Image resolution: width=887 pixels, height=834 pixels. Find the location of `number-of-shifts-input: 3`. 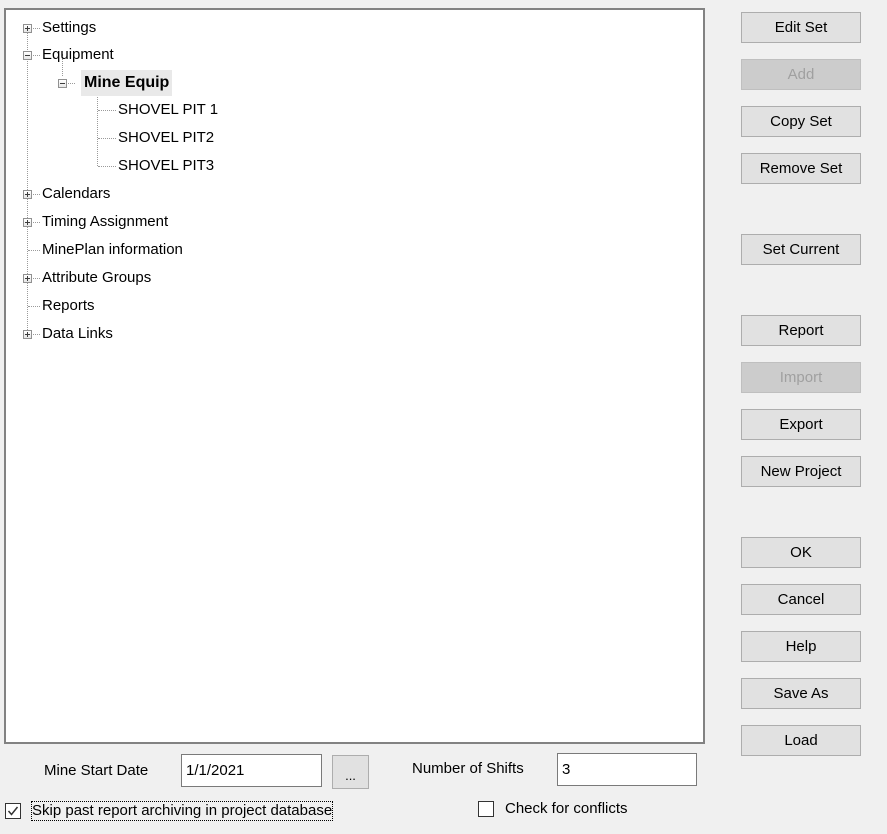

number-of-shifts-input: 3 is located at coordinates (627, 769).